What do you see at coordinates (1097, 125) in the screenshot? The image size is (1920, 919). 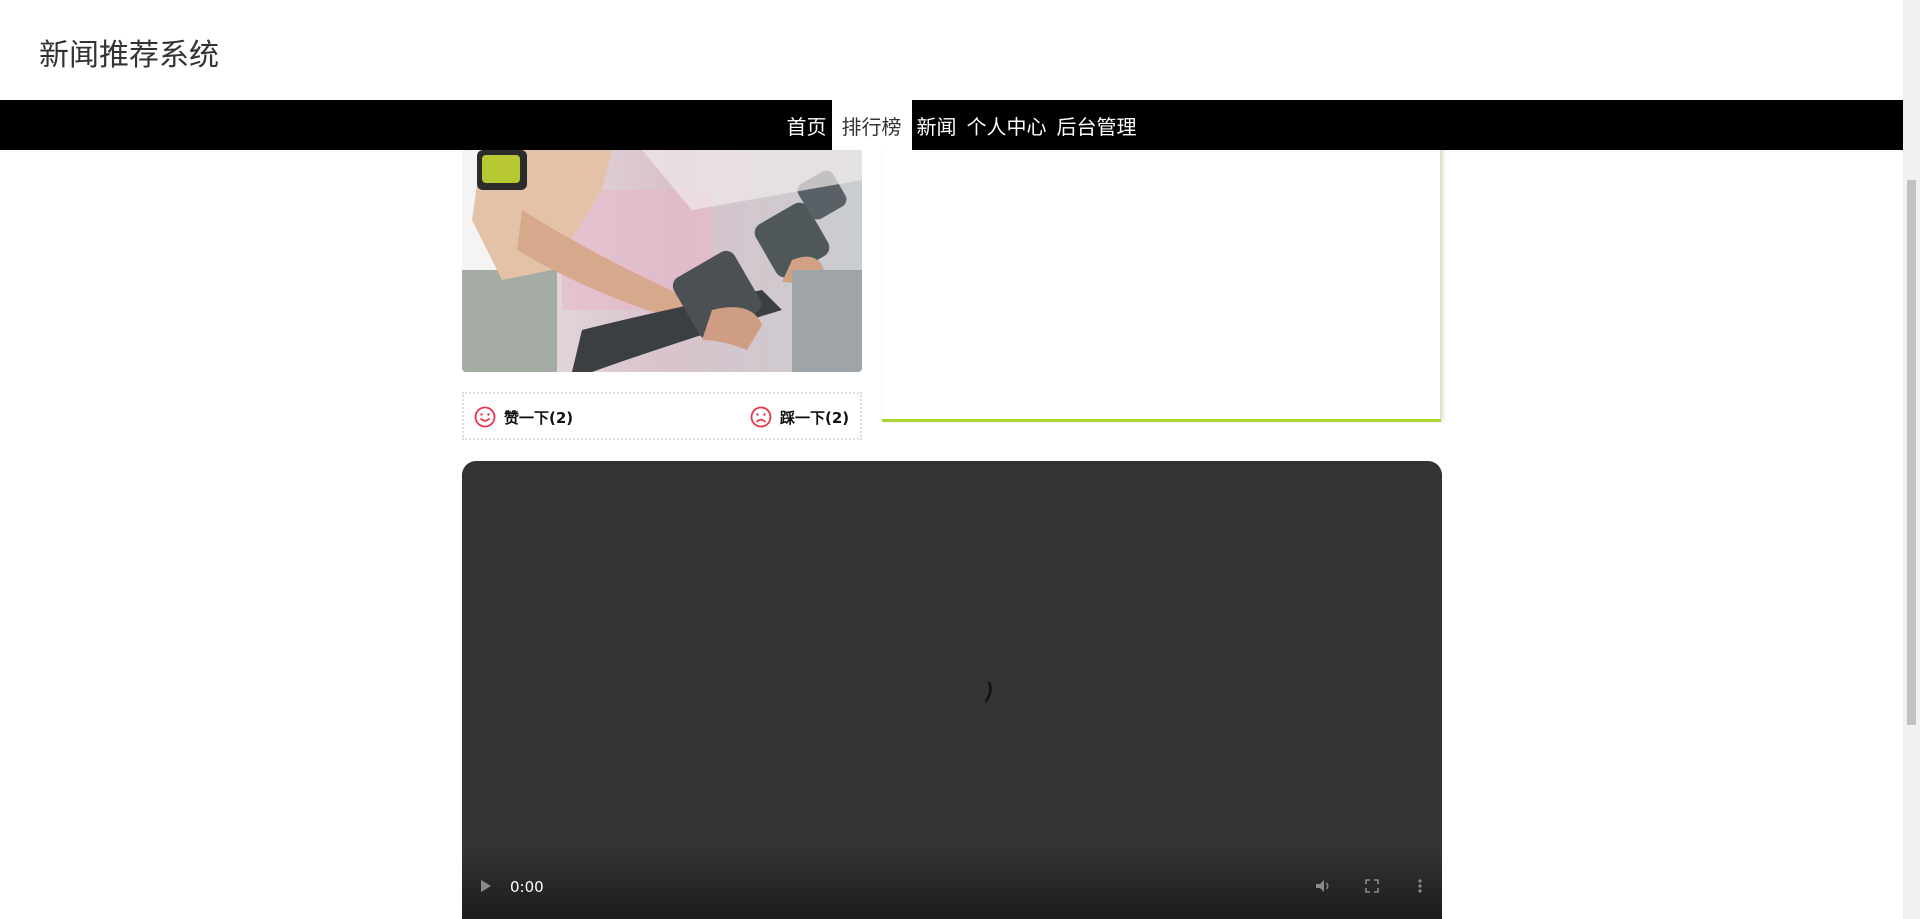 I see `nav-item-admin: 后台管理` at bounding box center [1097, 125].